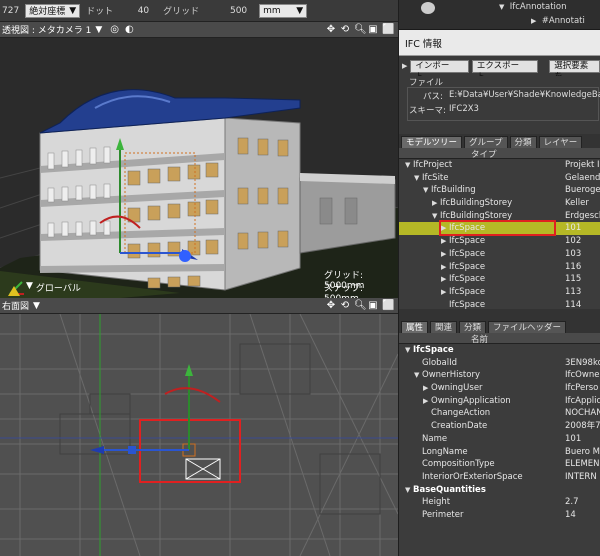 The height and width of the screenshot is (556, 600). Describe the element at coordinates (432, 142) in the screenshot. I see `tab-model-tree: モデルツリー` at that location.